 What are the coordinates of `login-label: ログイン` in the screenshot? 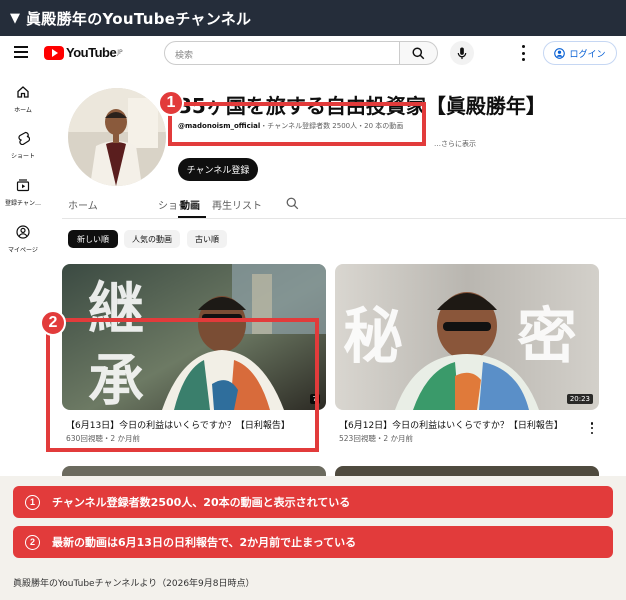 It's located at (587, 54).